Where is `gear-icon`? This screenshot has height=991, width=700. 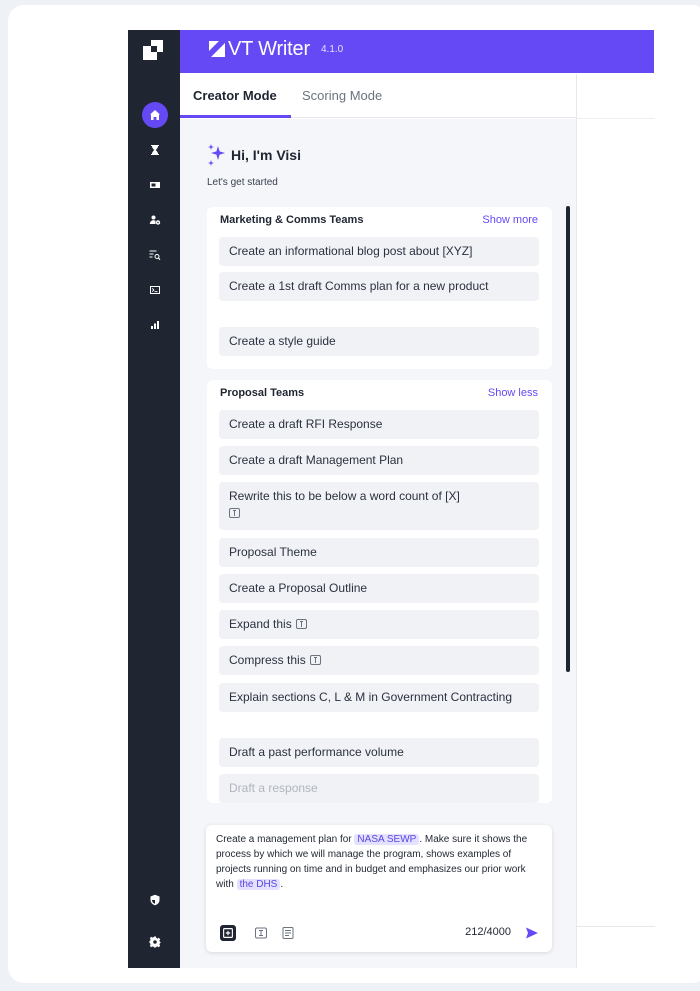
gear-icon is located at coordinates (155, 942).